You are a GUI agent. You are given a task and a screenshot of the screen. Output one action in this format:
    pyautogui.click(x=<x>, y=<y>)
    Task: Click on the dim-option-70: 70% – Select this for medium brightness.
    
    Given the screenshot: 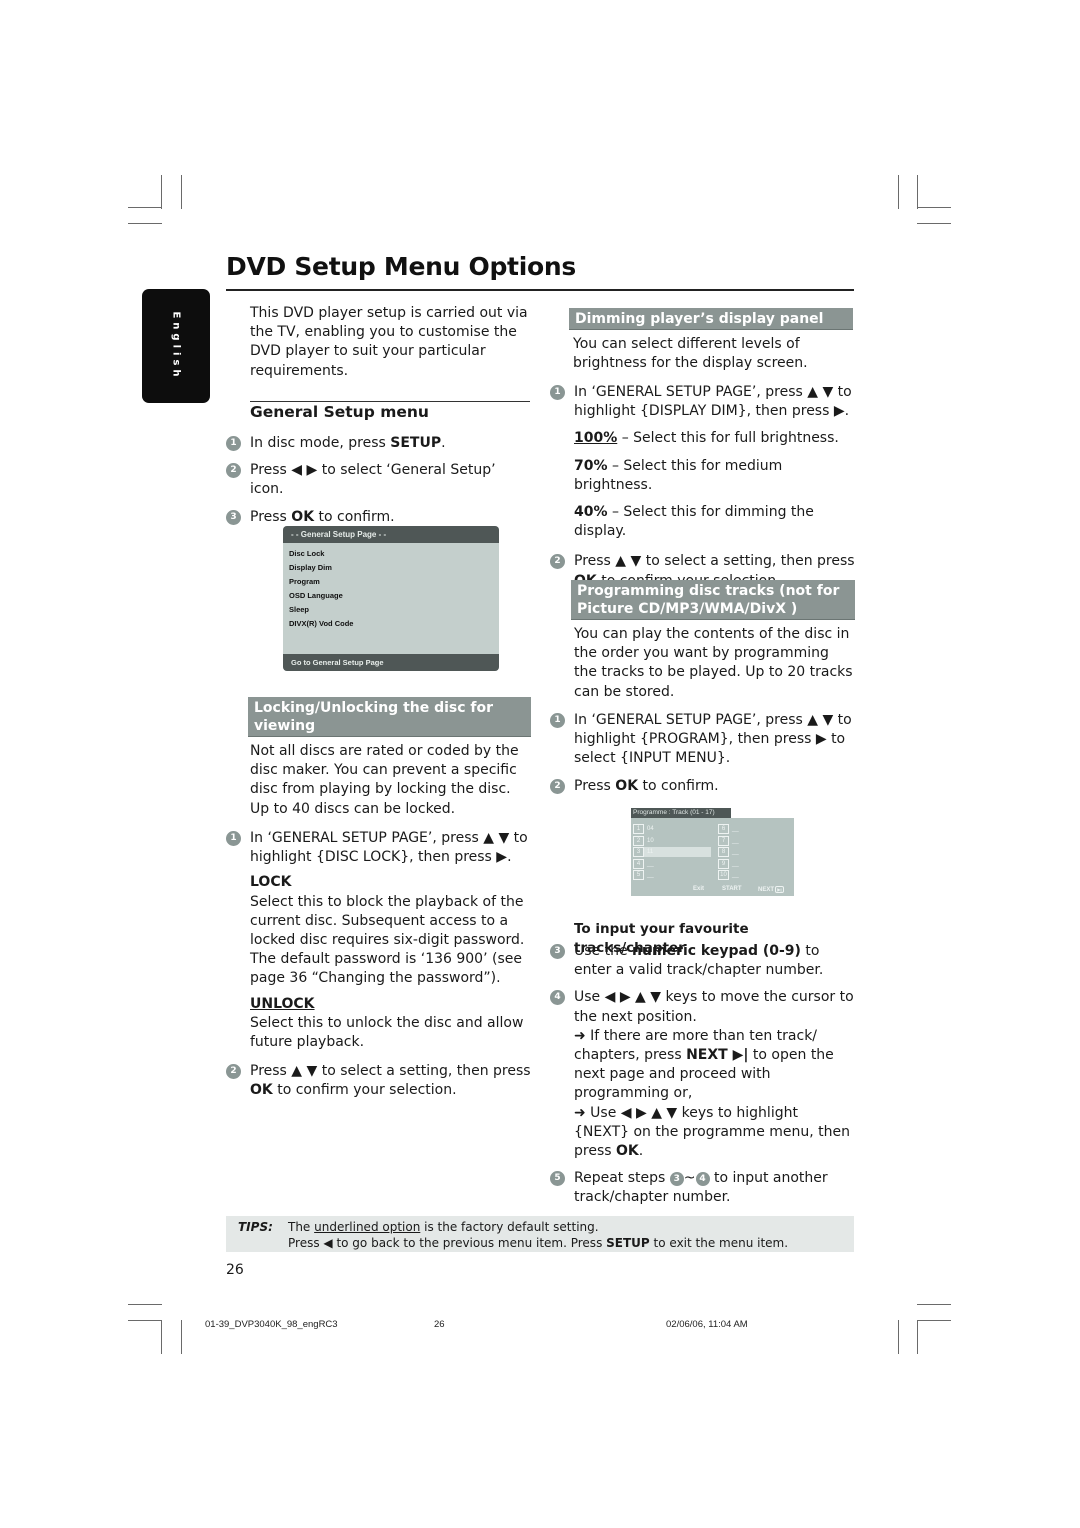 What is the action you would take?
    pyautogui.click(x=678, y=475)
    